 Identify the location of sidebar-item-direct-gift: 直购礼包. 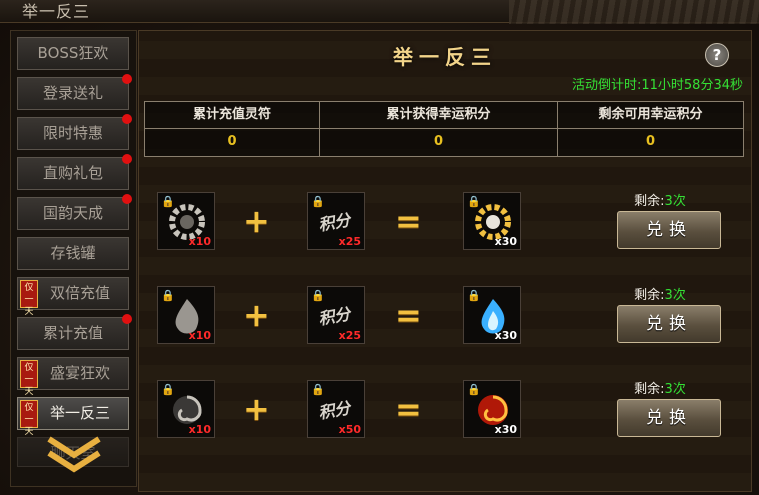
(74, 172).